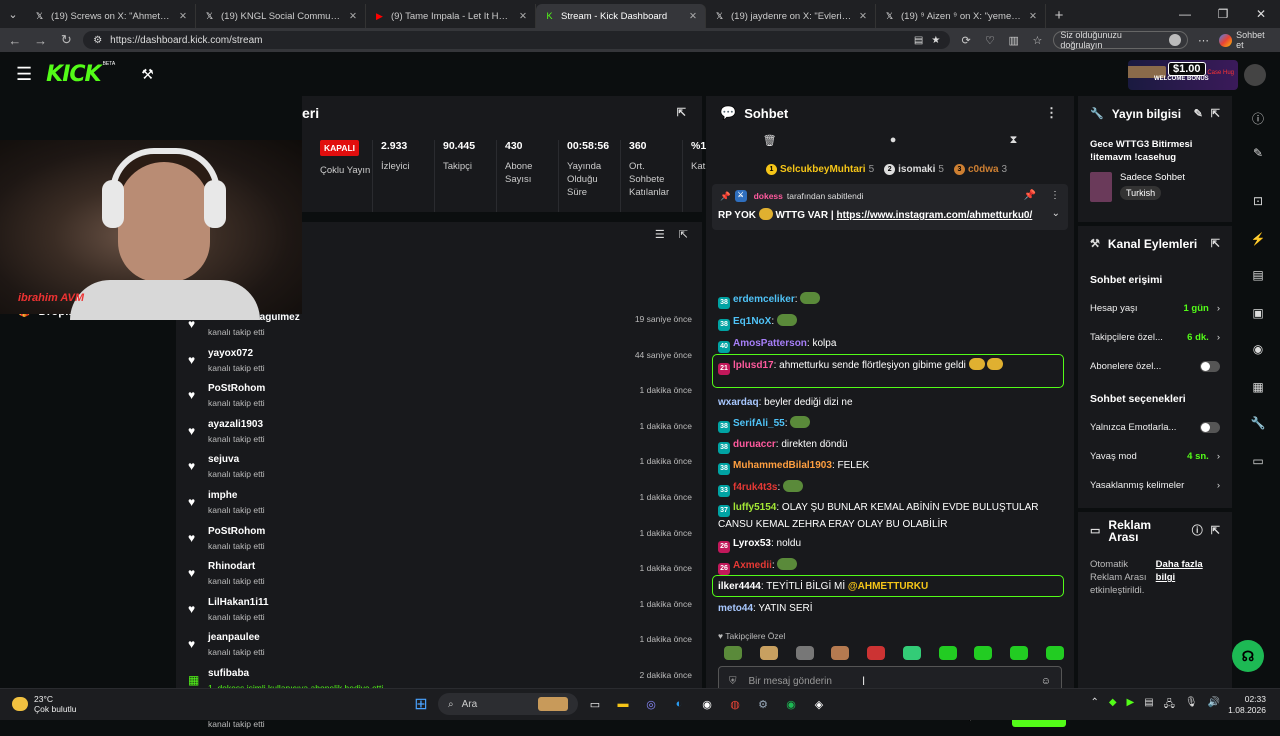  What do you see at coordinates (752, 565) in the screenshot?
I see `chat-username: Axmedii` at bounding box center [752, 565].